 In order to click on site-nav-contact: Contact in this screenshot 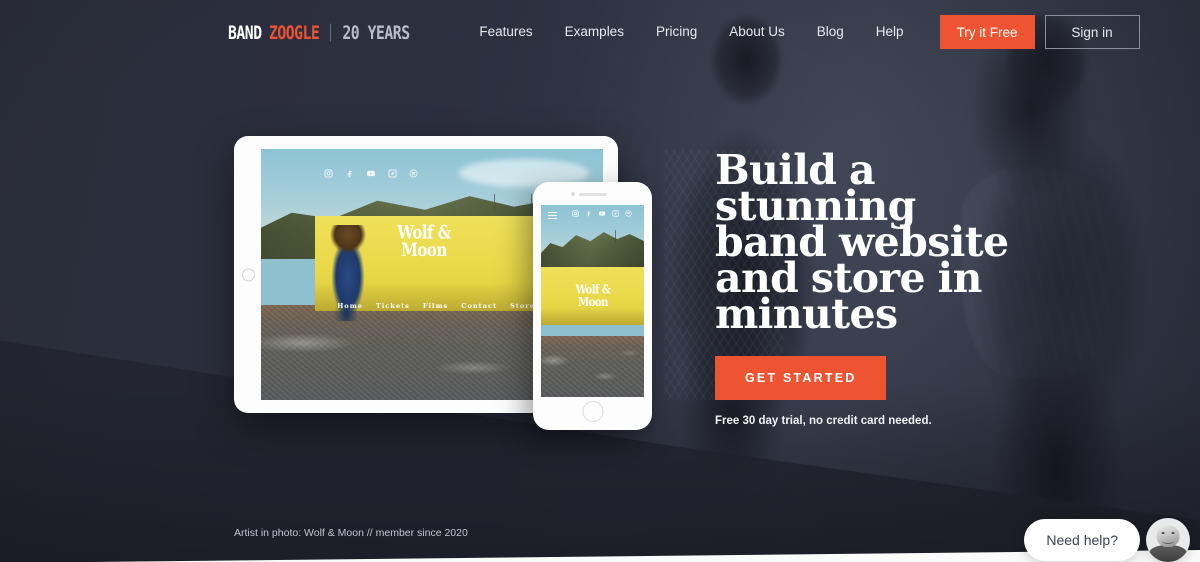, I will do `click(479, 306)`.